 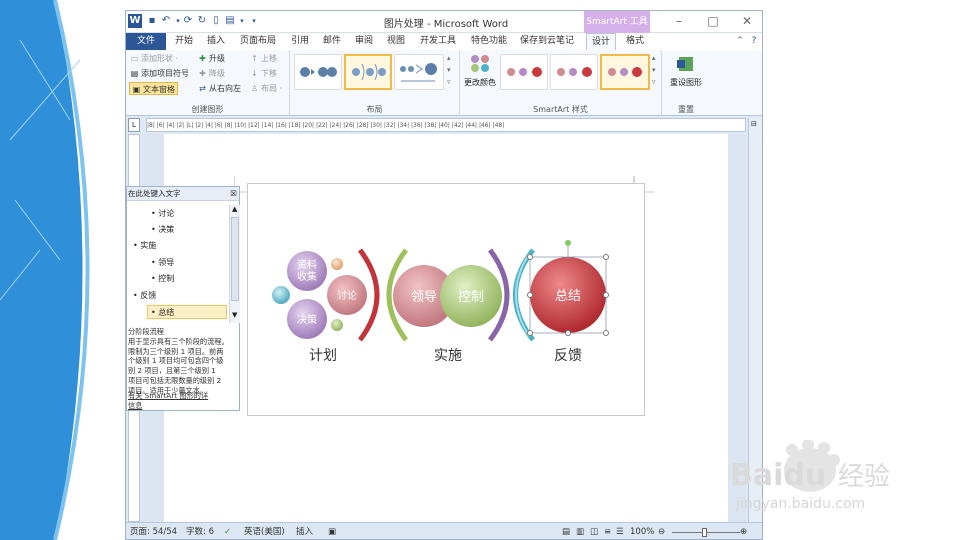 I want to click on list-item: • 决策, so click(x=162, y=230).